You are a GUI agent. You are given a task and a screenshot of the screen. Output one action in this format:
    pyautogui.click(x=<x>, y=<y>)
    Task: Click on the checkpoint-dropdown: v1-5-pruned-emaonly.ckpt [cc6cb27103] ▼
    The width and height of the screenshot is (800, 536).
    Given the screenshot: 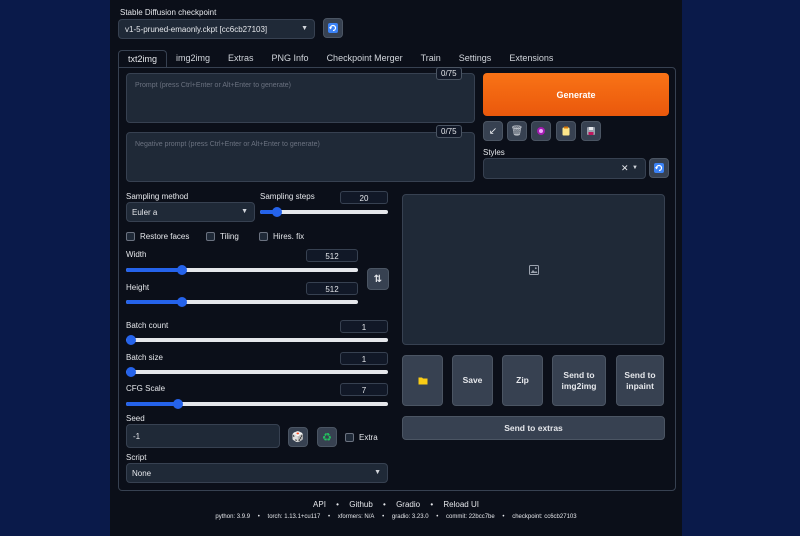 What is the action you would take?
    pyautogui.click(x=216, y=29)
    